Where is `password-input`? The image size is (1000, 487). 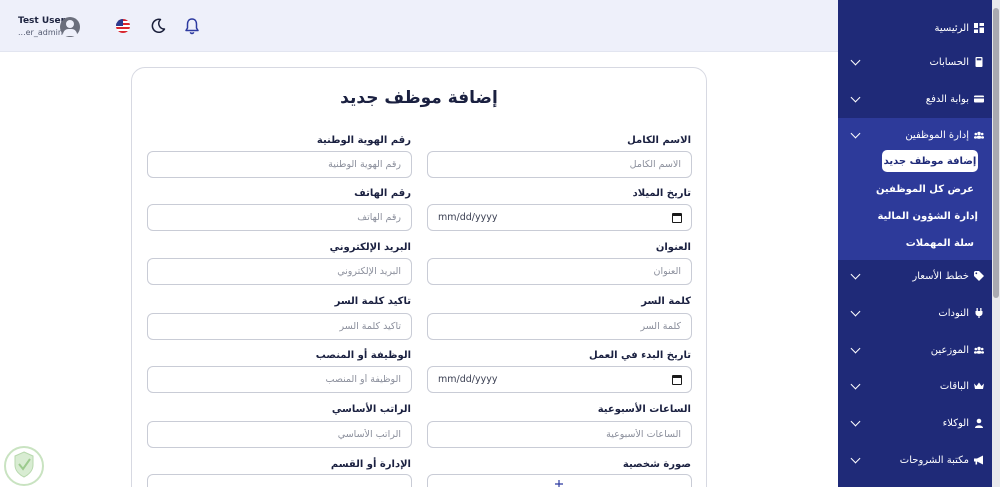 password-input is located at coordinates (559, 326).